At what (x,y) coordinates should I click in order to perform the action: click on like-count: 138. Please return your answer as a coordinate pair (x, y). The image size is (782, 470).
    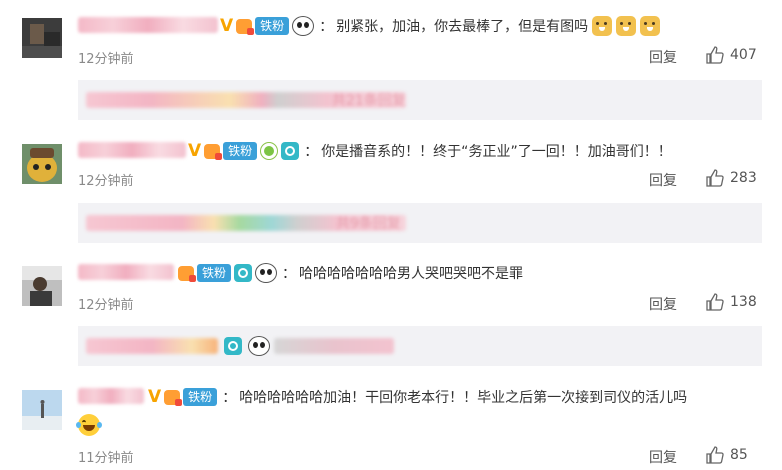
    Looking at the image, I should click on (743, 302).